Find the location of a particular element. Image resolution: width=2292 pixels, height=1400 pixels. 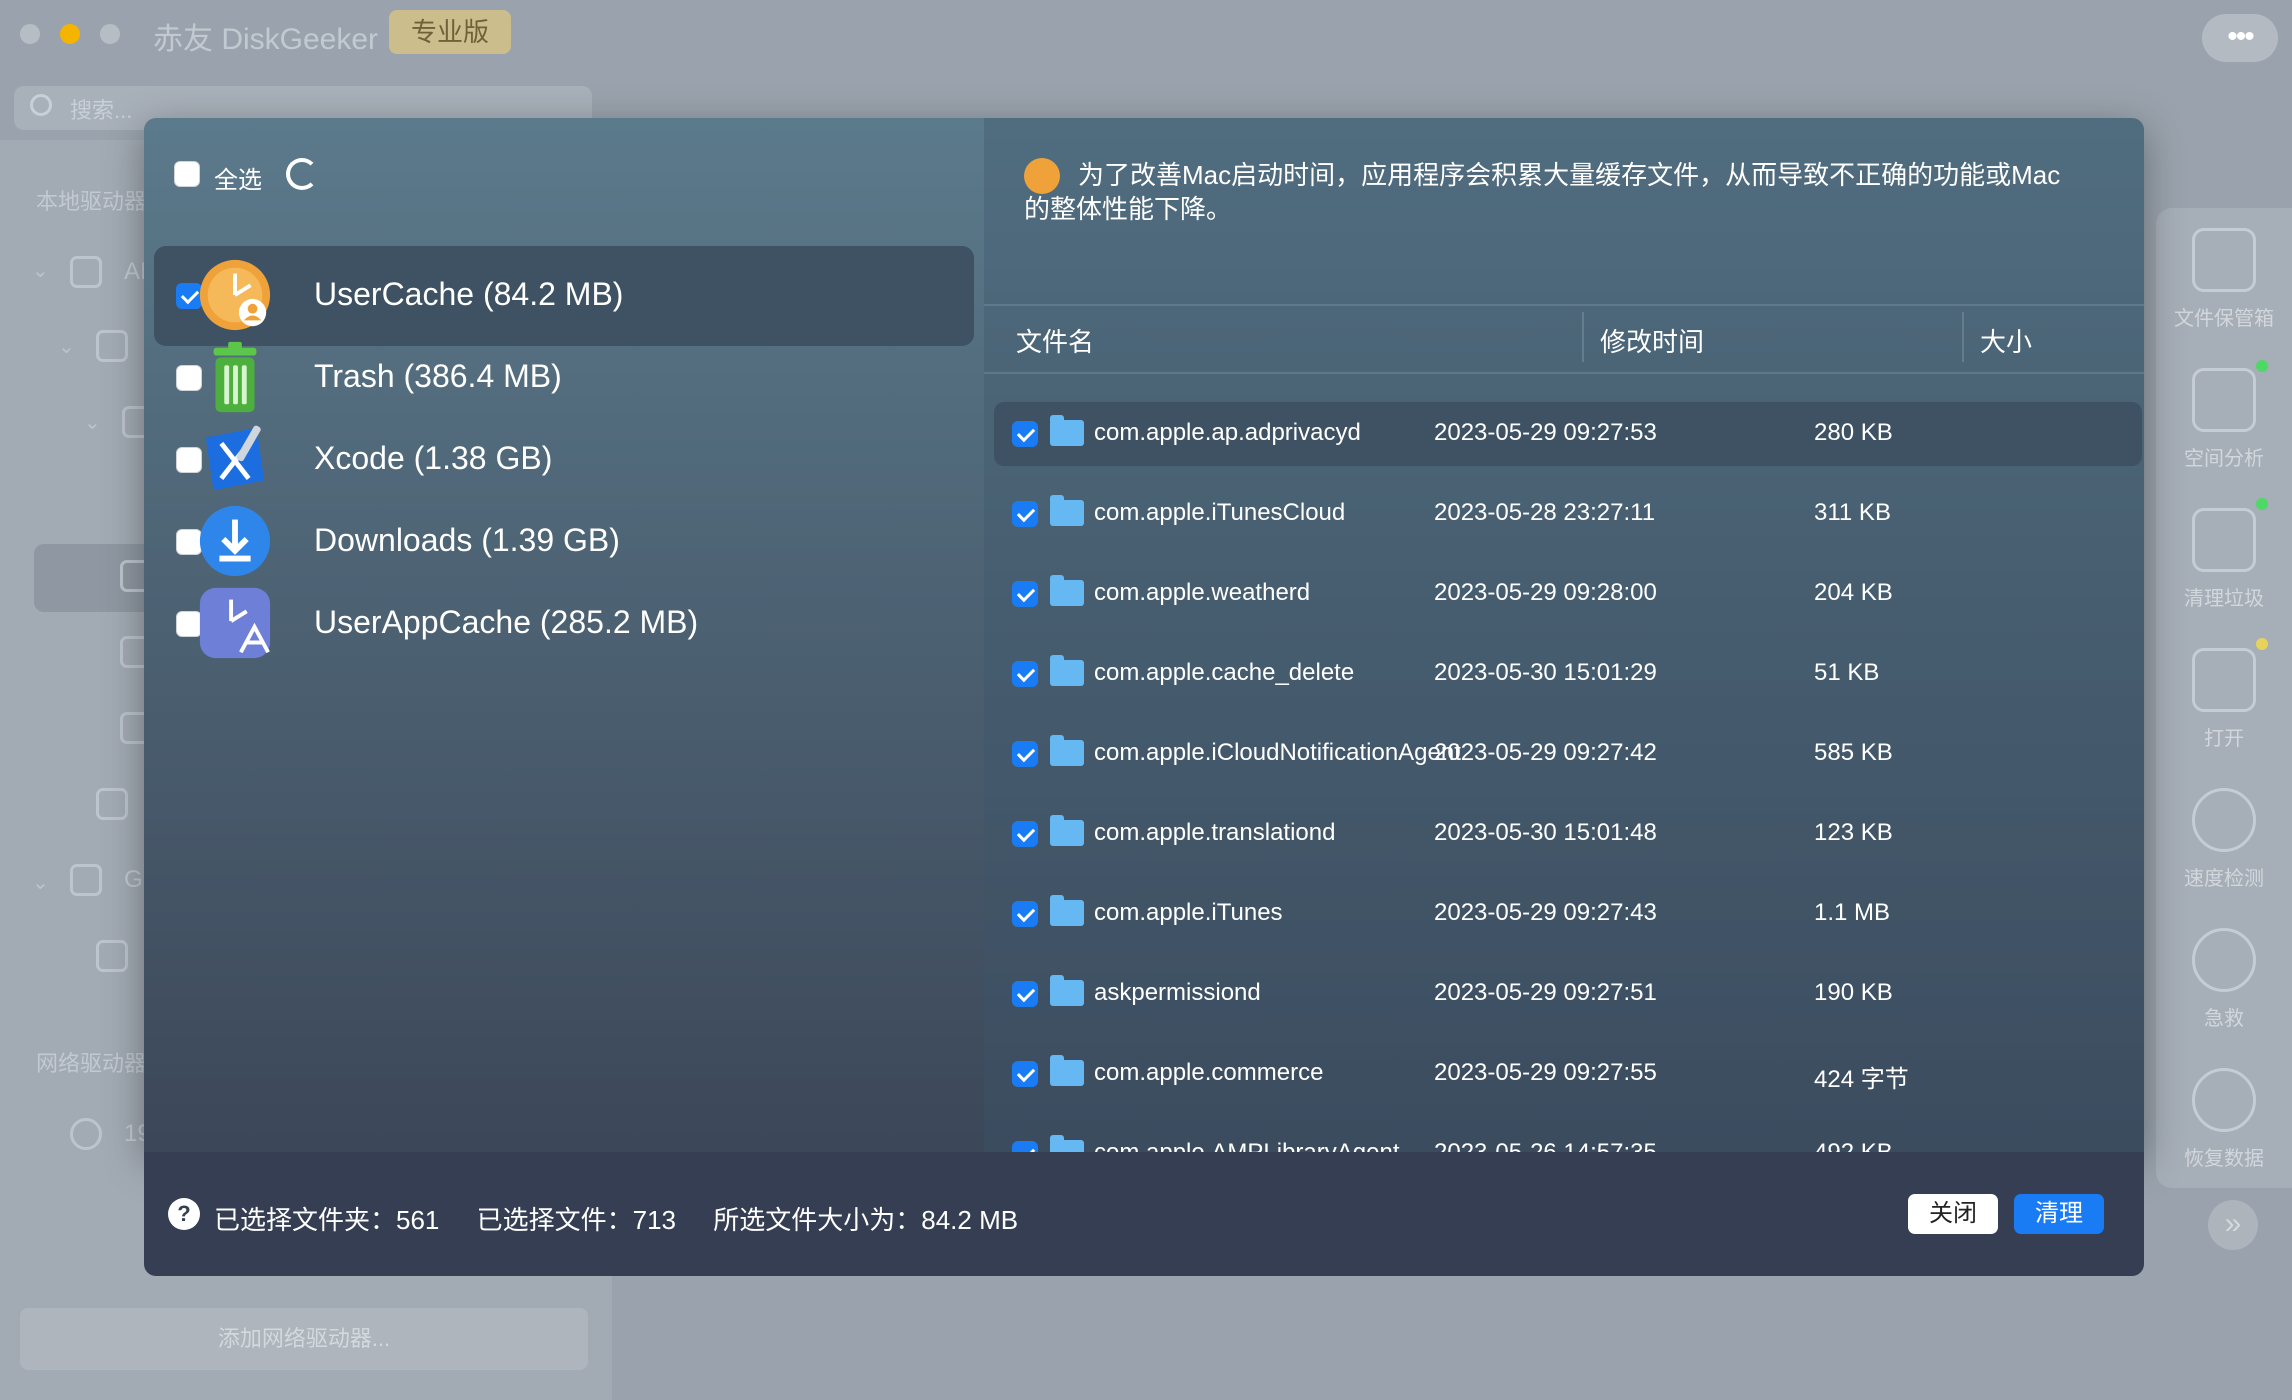

file-size: 585 KB is located at coordinates (1853, 752).